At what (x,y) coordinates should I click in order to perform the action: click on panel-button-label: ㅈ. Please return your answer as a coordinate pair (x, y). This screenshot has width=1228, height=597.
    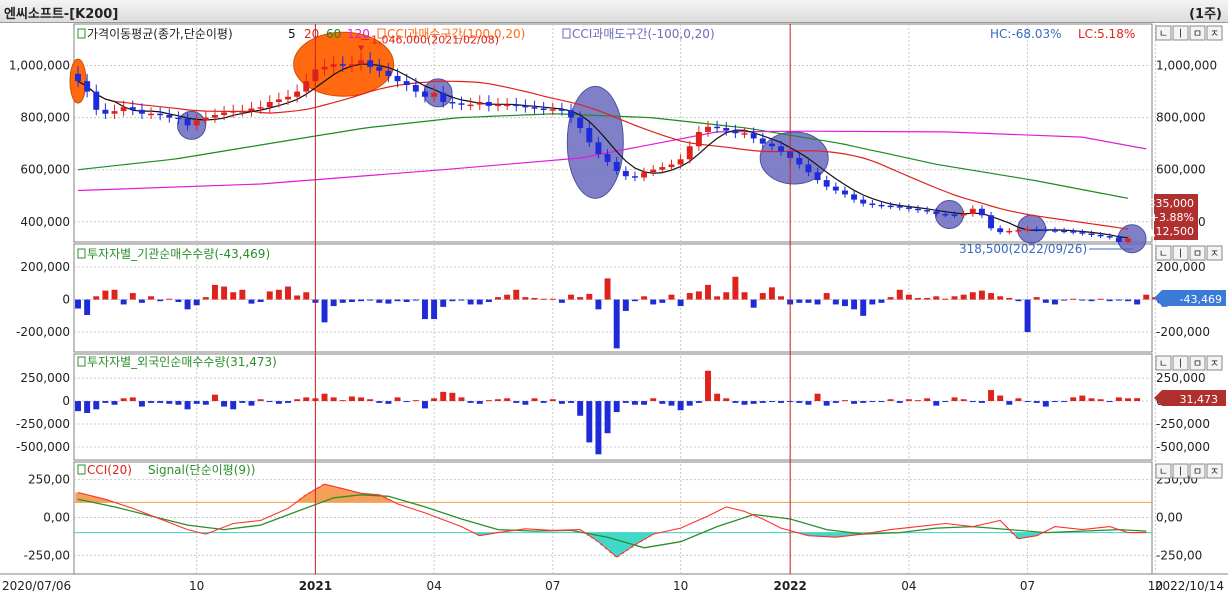
    Looking at the image, I should click on (1214, 364).